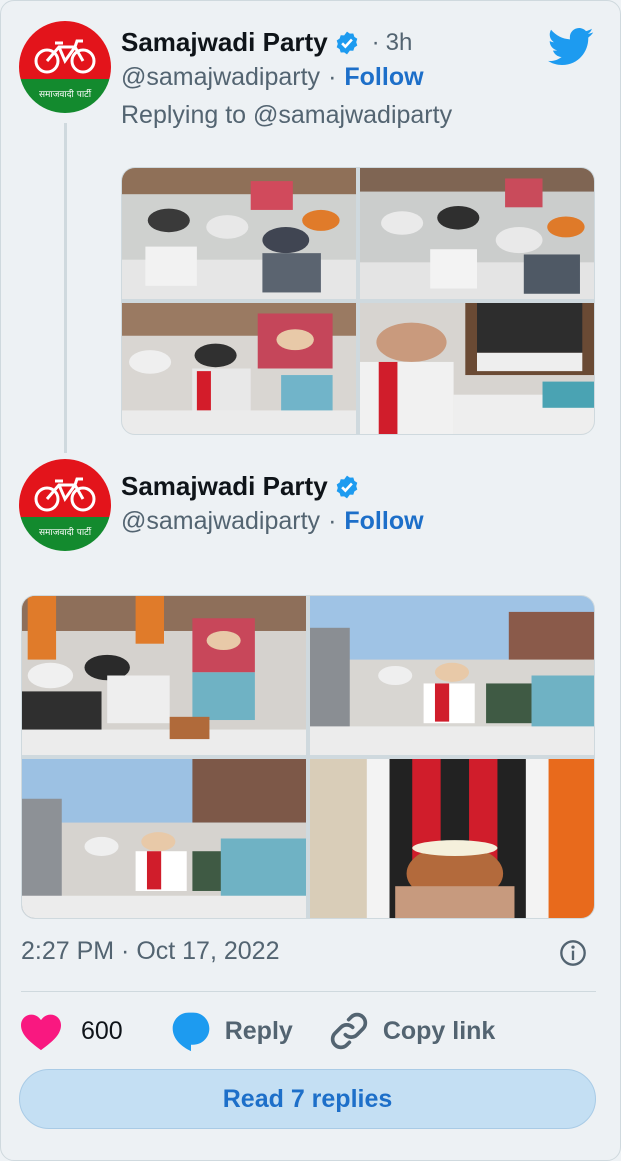 This screenshot has height=1161, width=621. Describe the element at coordinates (41, 1032) in the screenshot. I see `heart-icon` at that location.